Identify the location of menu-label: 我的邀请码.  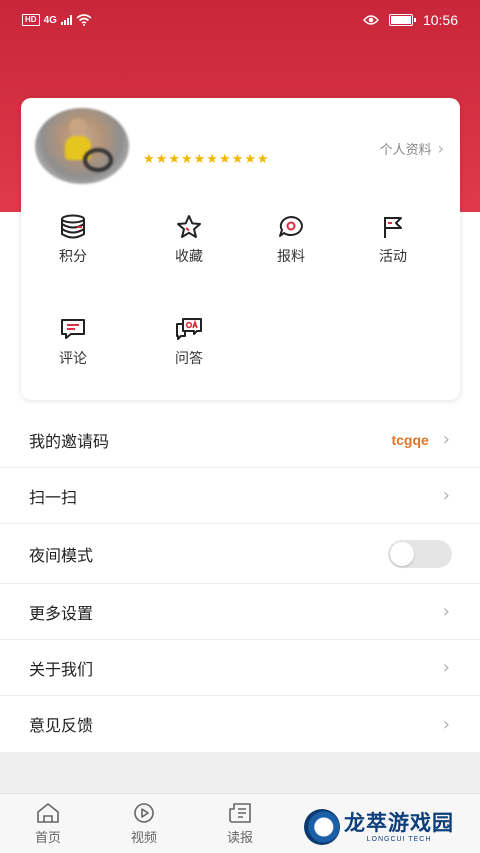
(69, 442).